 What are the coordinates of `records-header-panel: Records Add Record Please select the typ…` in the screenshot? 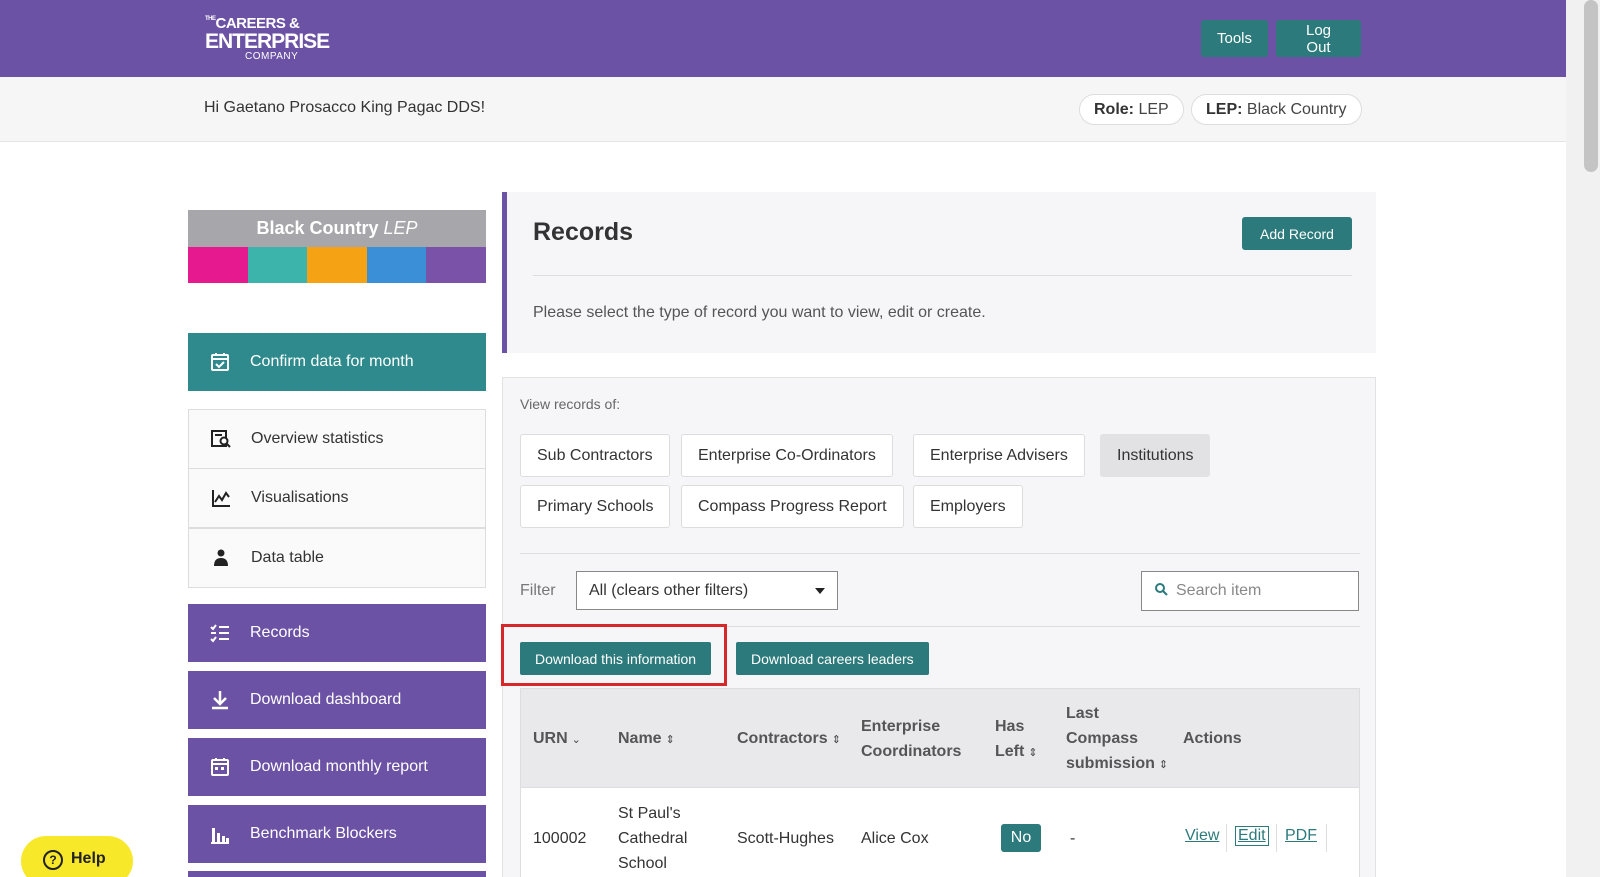 It's located at (939, 272).